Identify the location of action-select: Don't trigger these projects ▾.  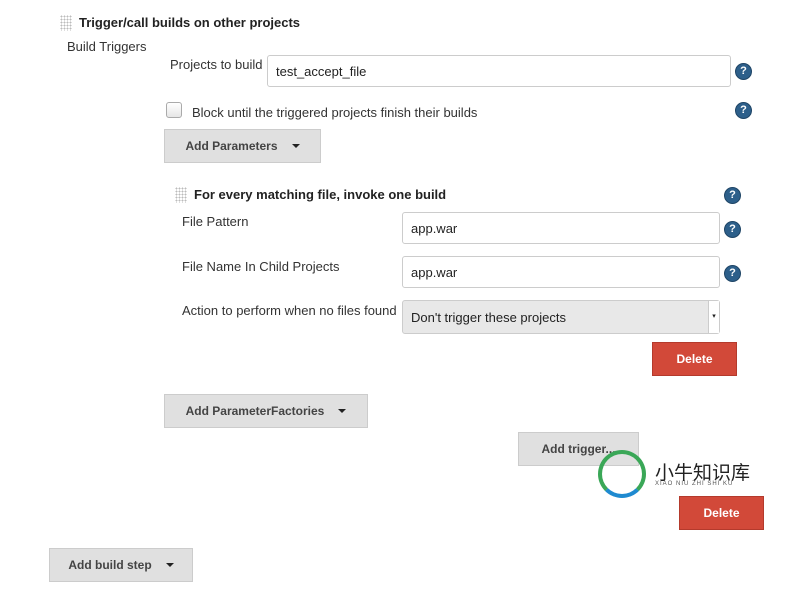
(561, 317).